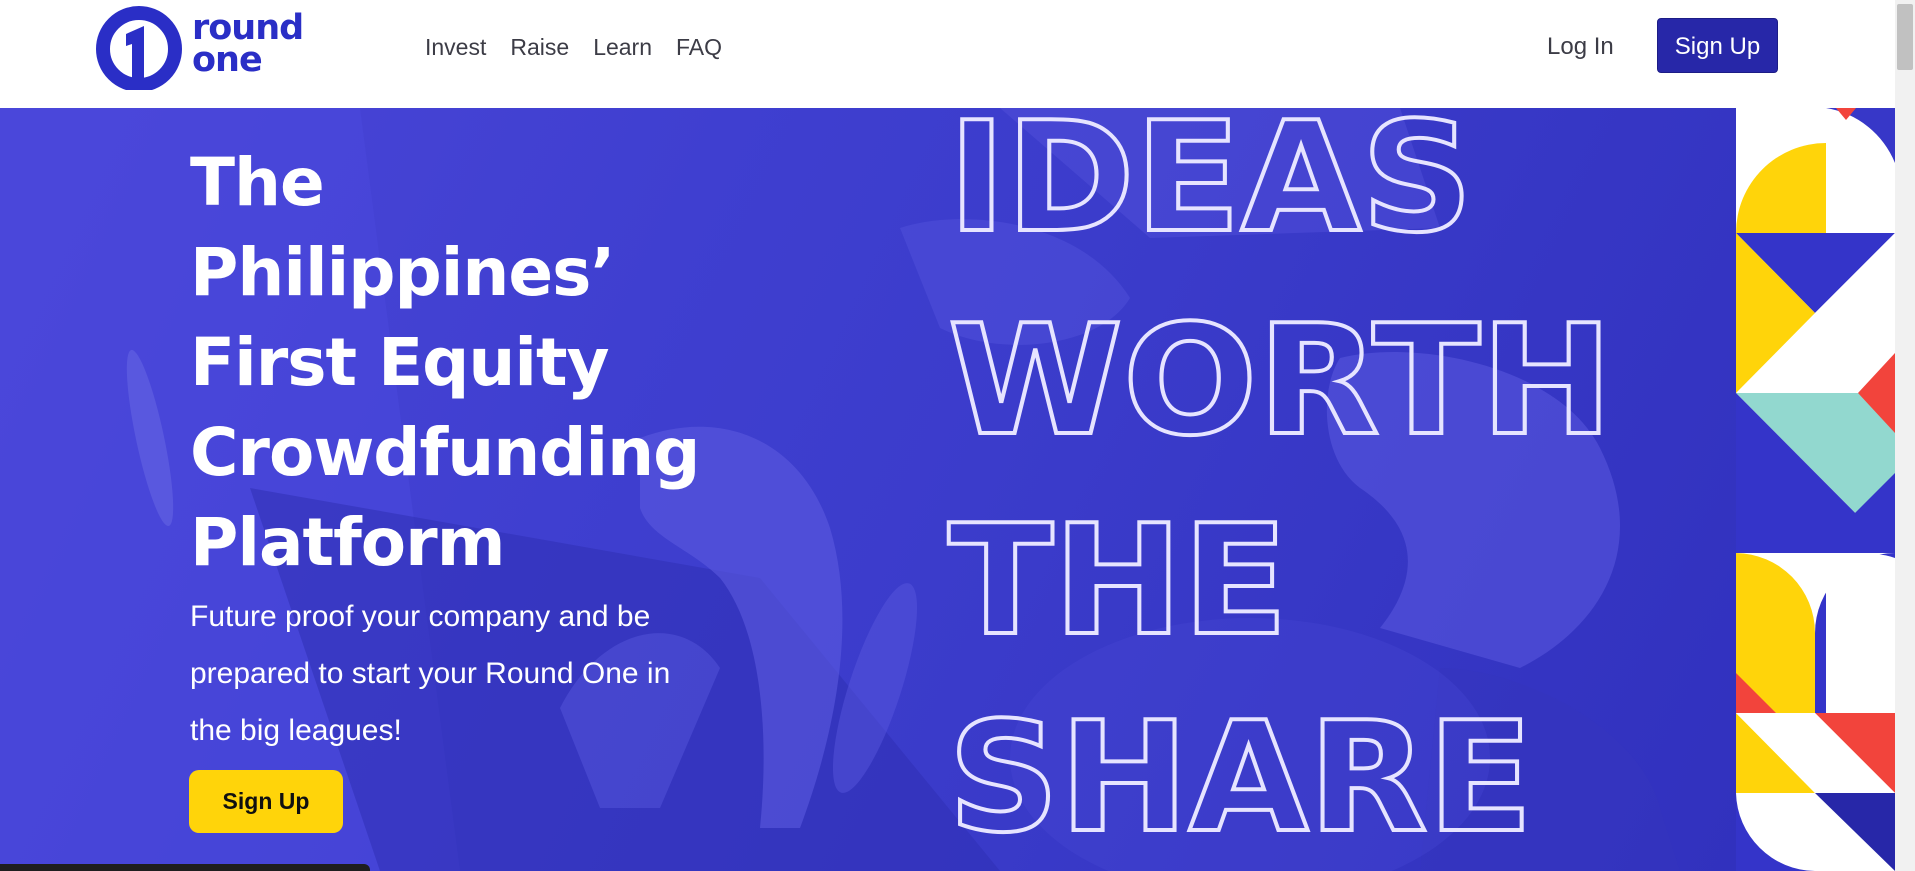  I want to click on nav-faq-link: FAQ, so click(699, 47).